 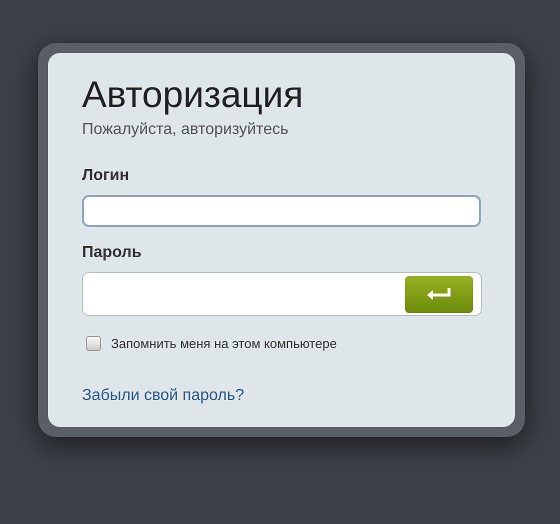 I want to click on subtitle: Пожалуйста, авторизуйтесь, so click(x=186, y=130).